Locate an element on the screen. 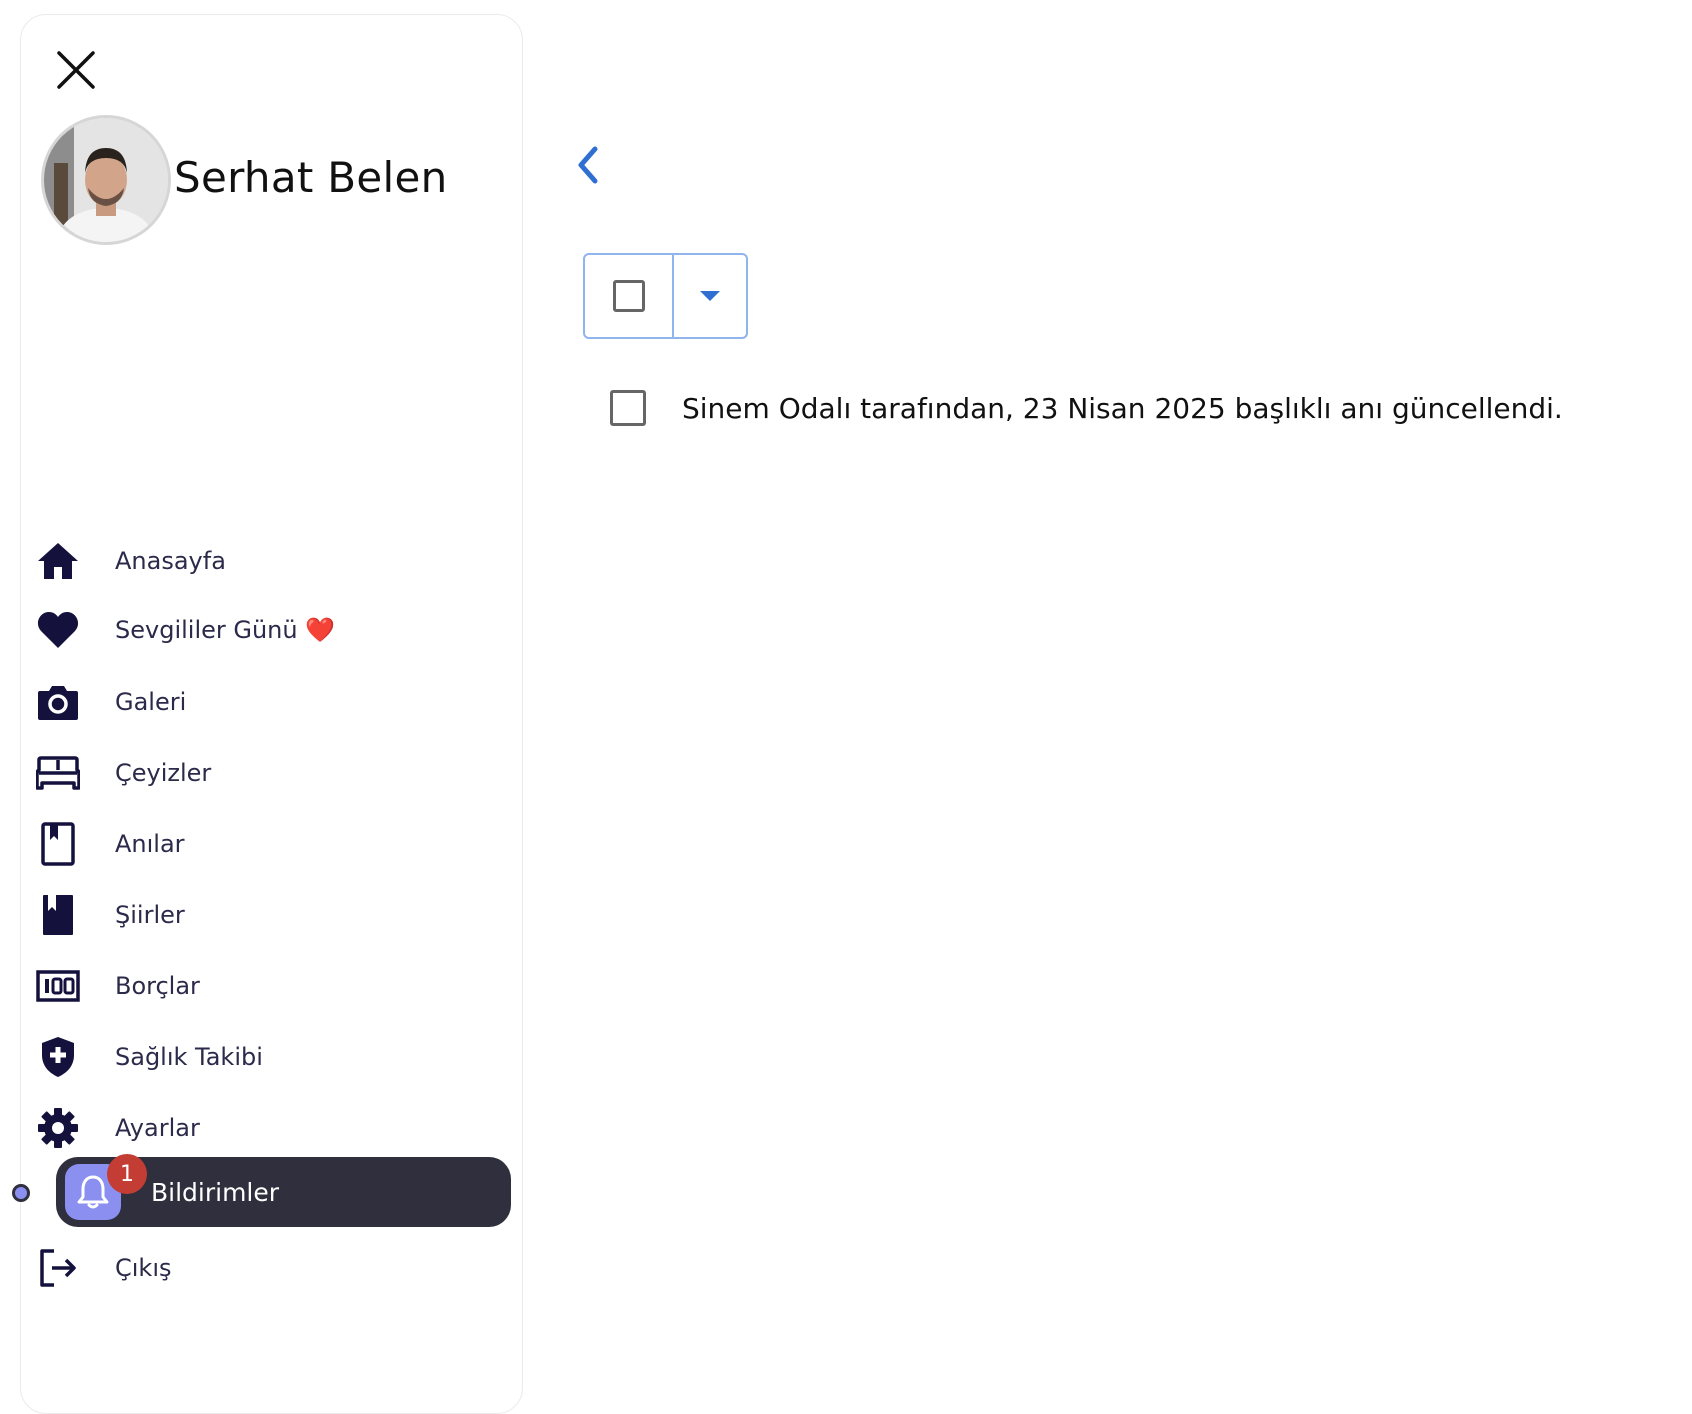 The width and height of the screenshot is (1692, 1414). close-sidebar-button is located at coordinates (76, 70).